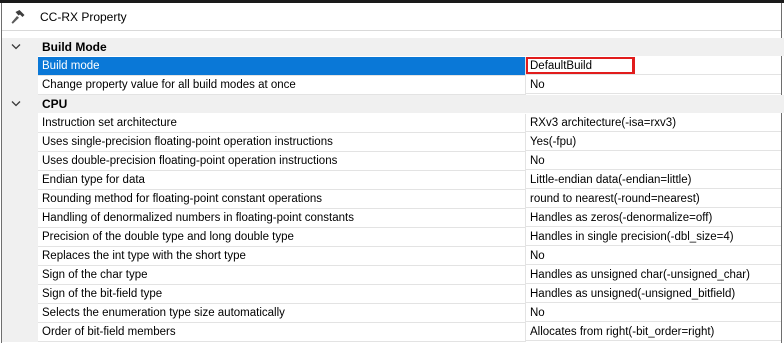 Image resolution: width=784 pixels, height=343 pixels. I want to click on property-value: DefaultBuild, so click(653, 66).